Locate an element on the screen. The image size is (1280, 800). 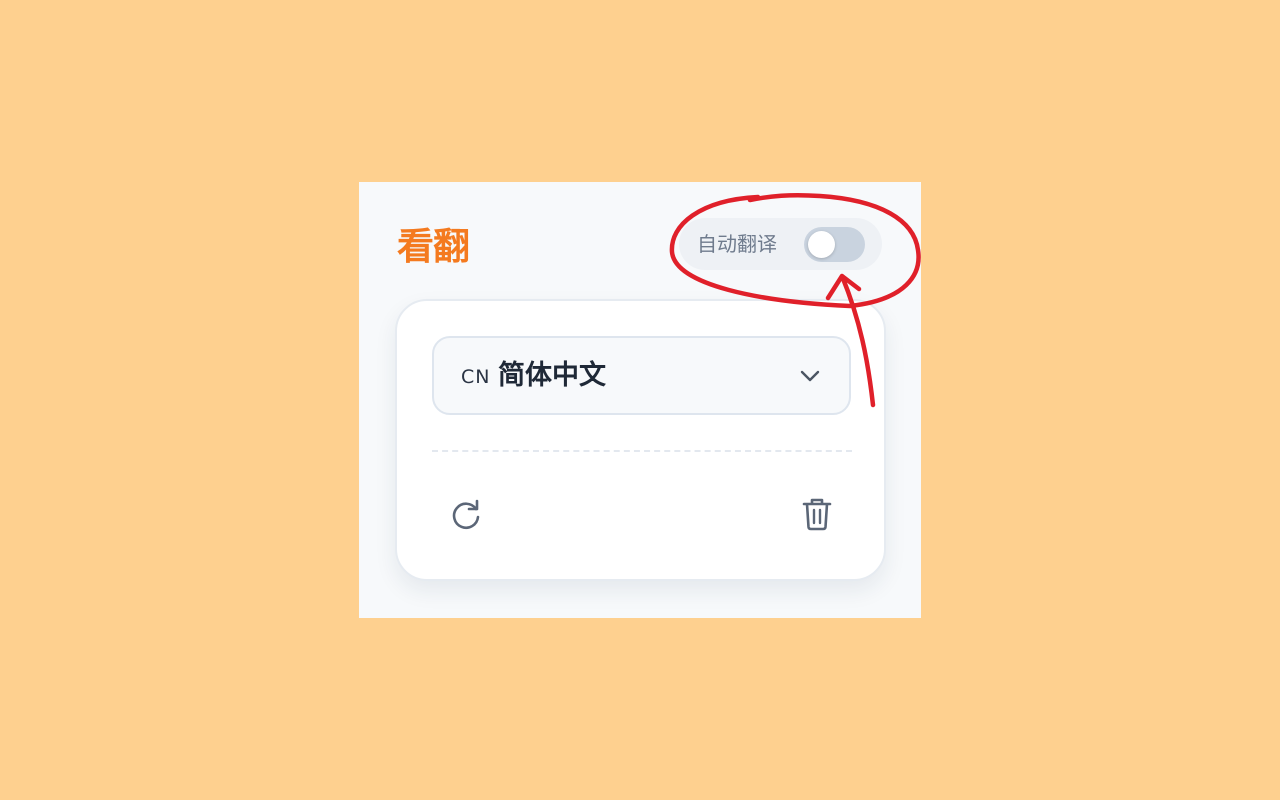
toggle-knob is located at coordinates (821, 244).